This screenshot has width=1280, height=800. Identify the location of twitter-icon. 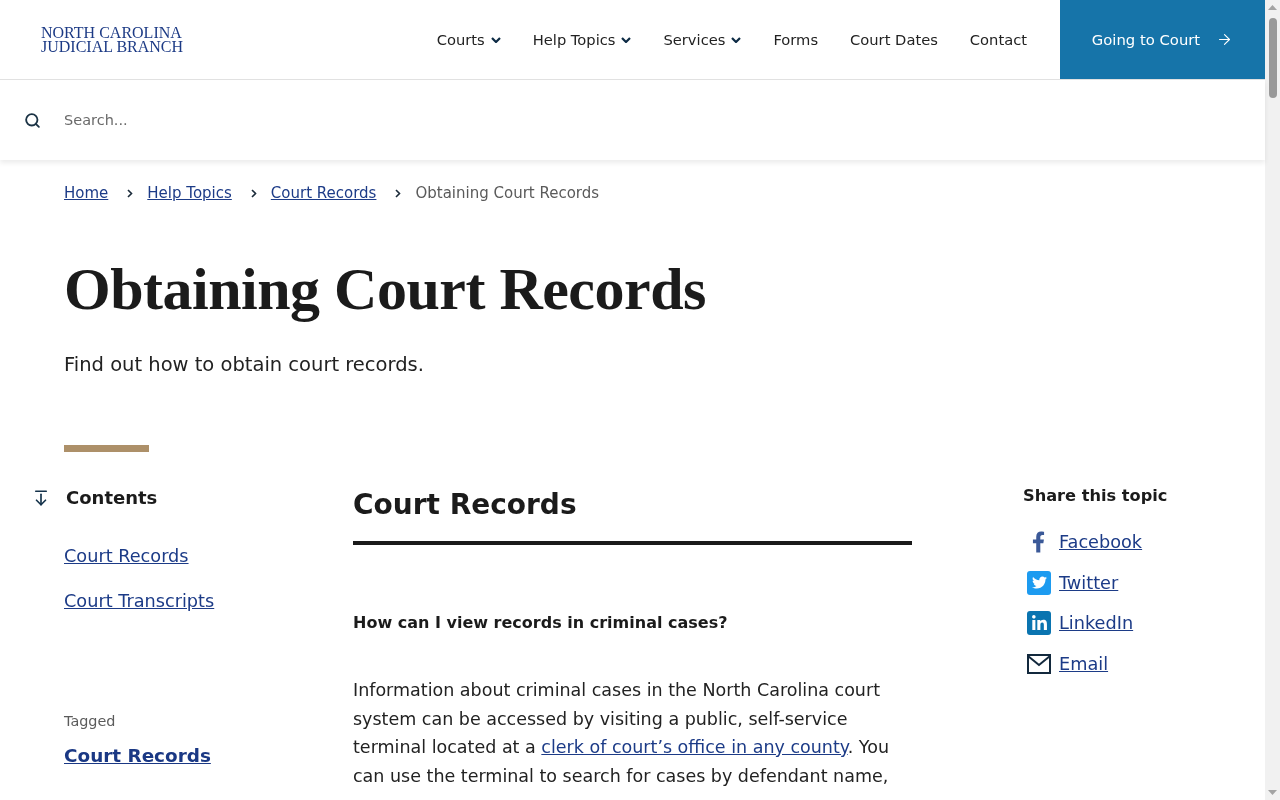
(1039, 582).